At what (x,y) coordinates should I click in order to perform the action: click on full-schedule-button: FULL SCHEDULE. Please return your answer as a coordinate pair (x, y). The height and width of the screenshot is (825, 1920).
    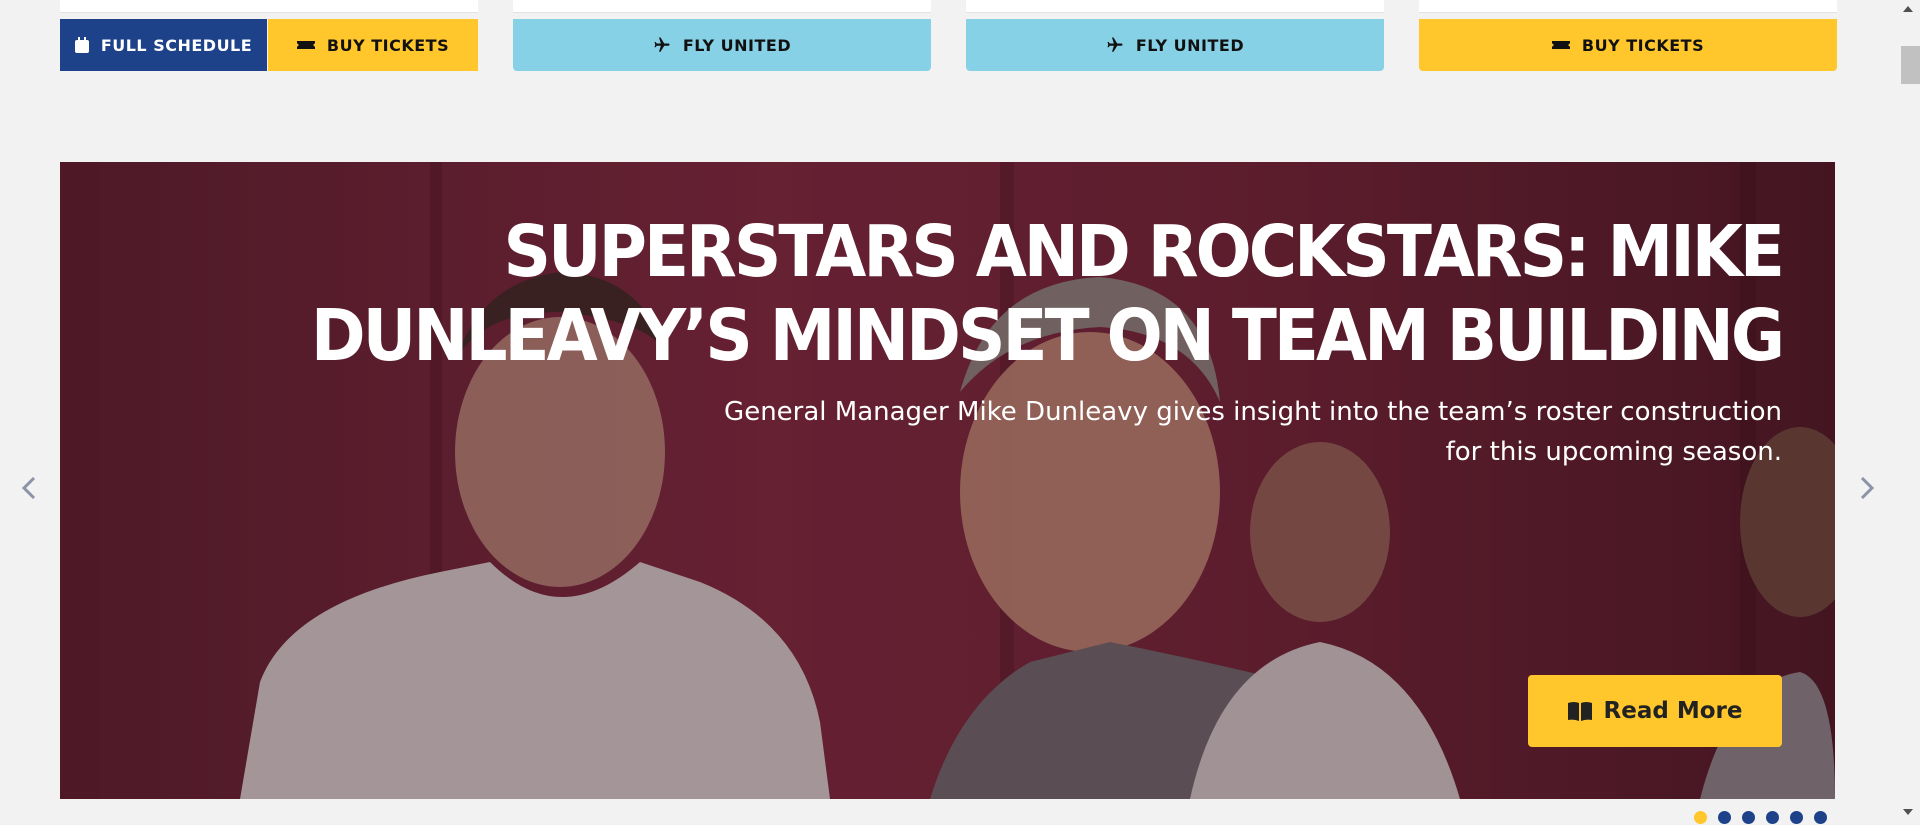
    Looking at the image, I should click on (163, 45).